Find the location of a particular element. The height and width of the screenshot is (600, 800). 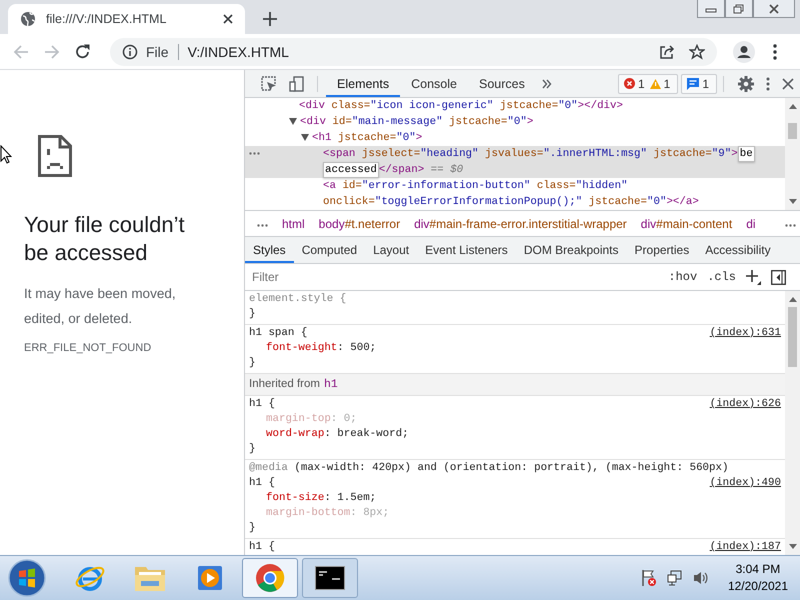

scheme-label: File is located at coordinates (162, 52).